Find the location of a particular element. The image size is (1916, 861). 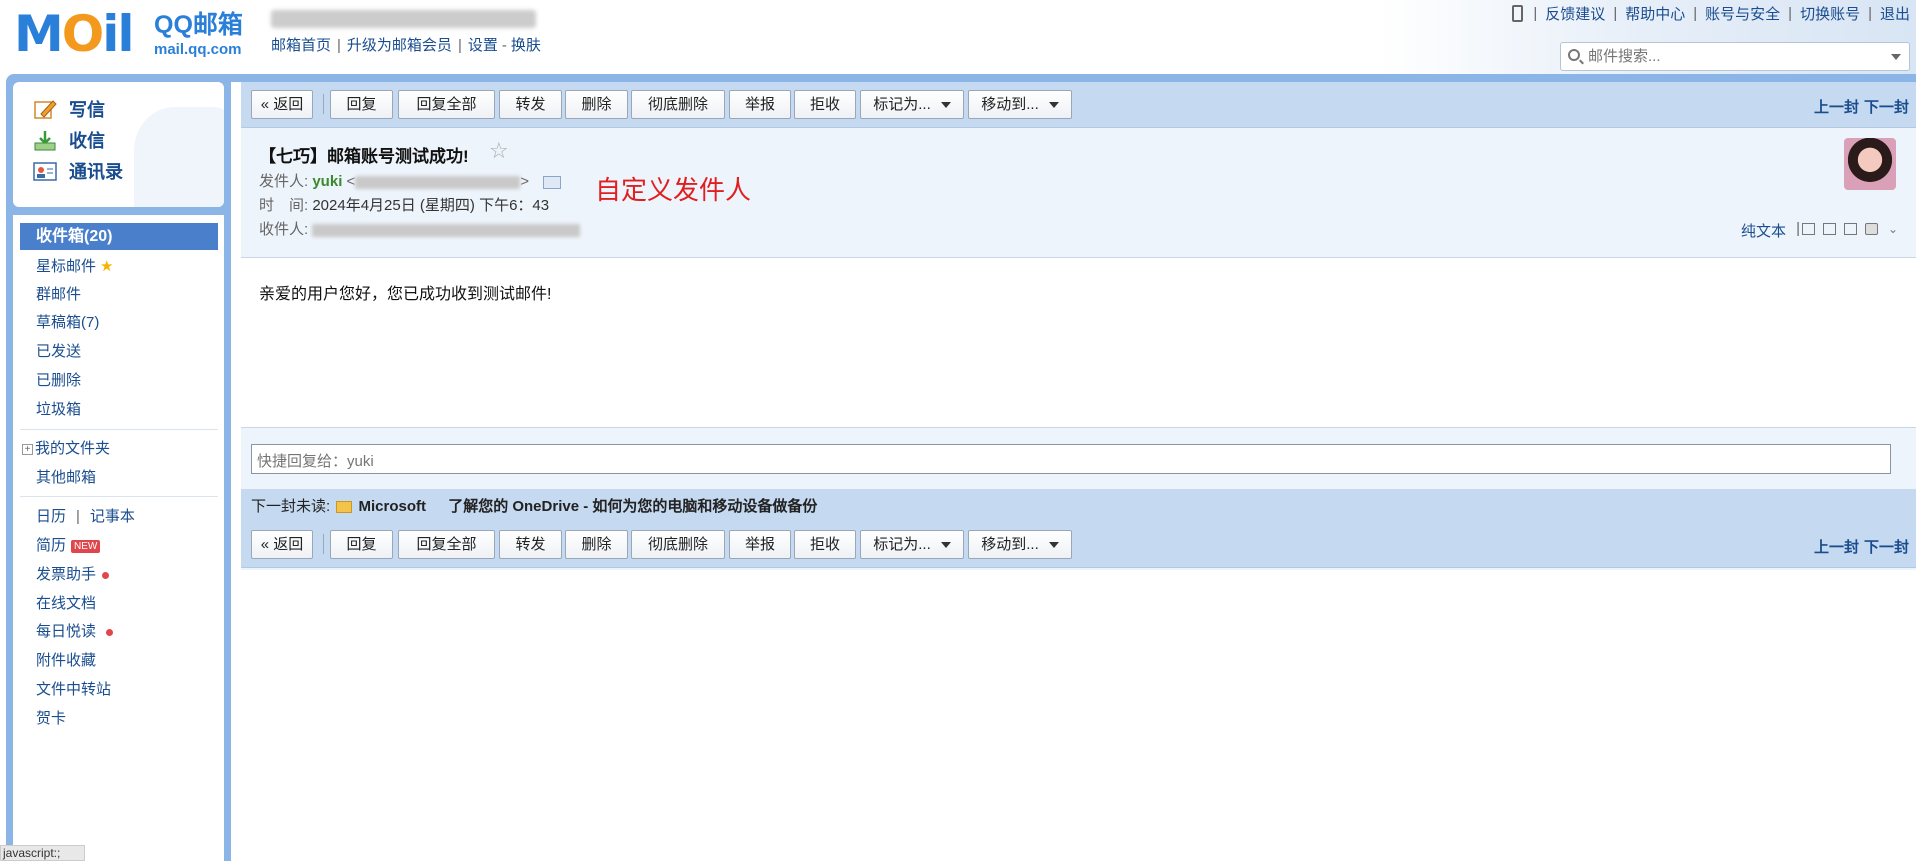

contacts-label: 通讯录 is located at coordinates (96, 172).